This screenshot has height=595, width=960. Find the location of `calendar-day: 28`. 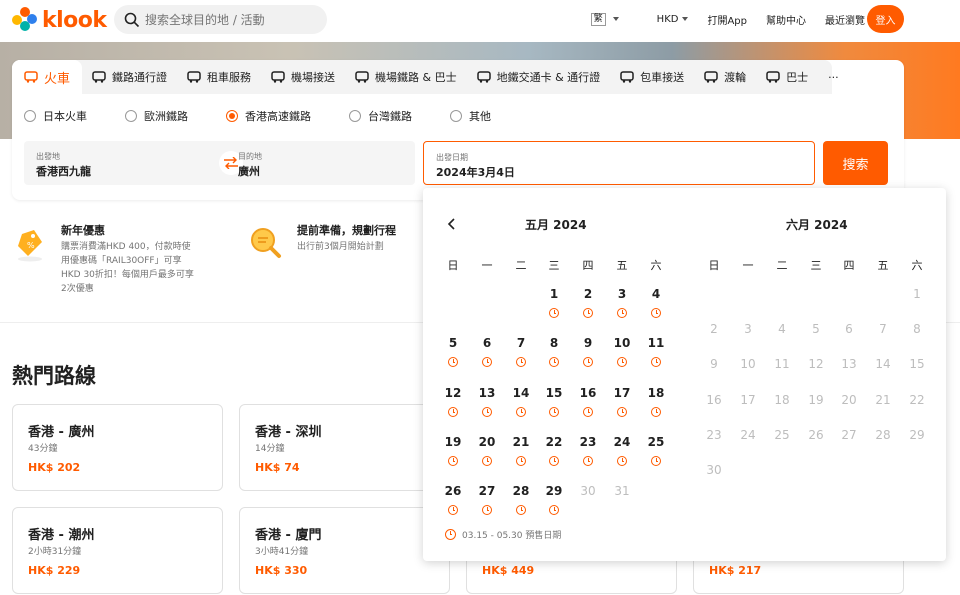

calendar-day: 28 is located at coordinates (521, 491).